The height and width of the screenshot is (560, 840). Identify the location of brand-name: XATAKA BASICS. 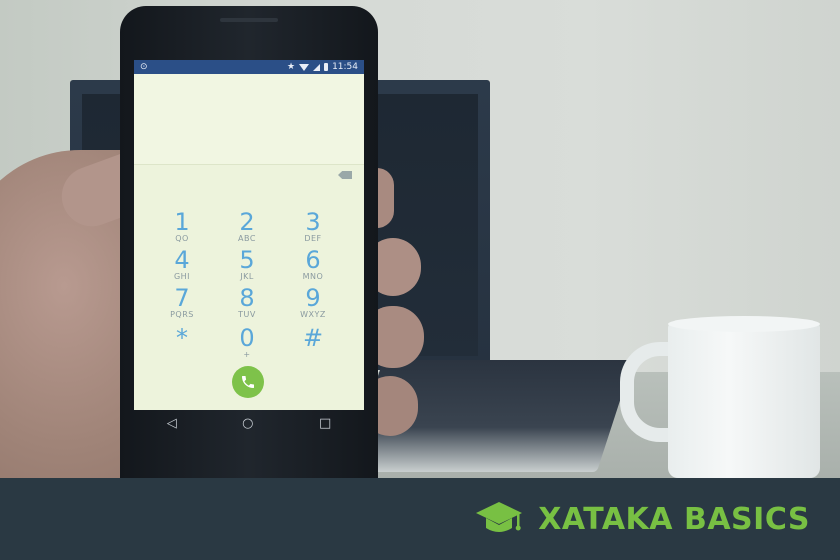
(674, 519).